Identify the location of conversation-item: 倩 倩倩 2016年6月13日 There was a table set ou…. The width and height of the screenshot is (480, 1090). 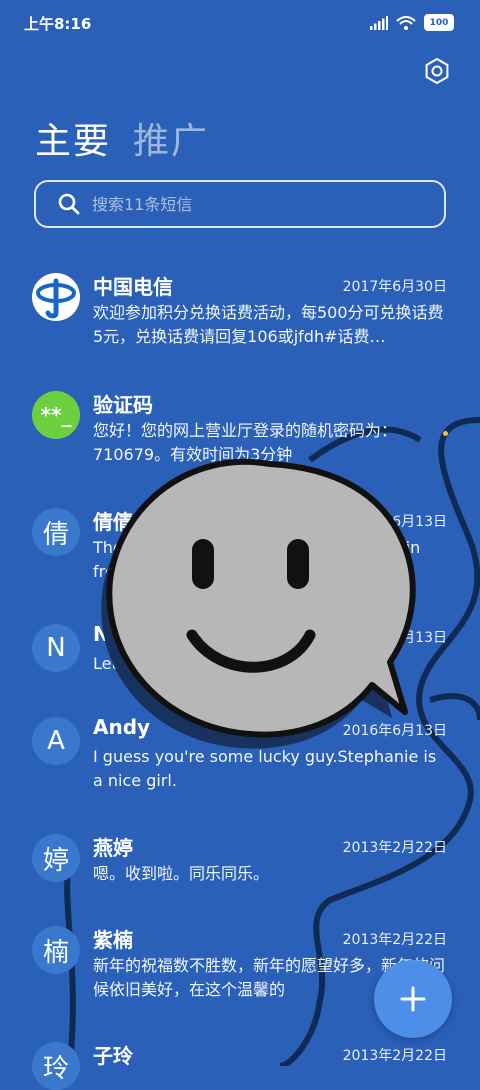
(240, 553).